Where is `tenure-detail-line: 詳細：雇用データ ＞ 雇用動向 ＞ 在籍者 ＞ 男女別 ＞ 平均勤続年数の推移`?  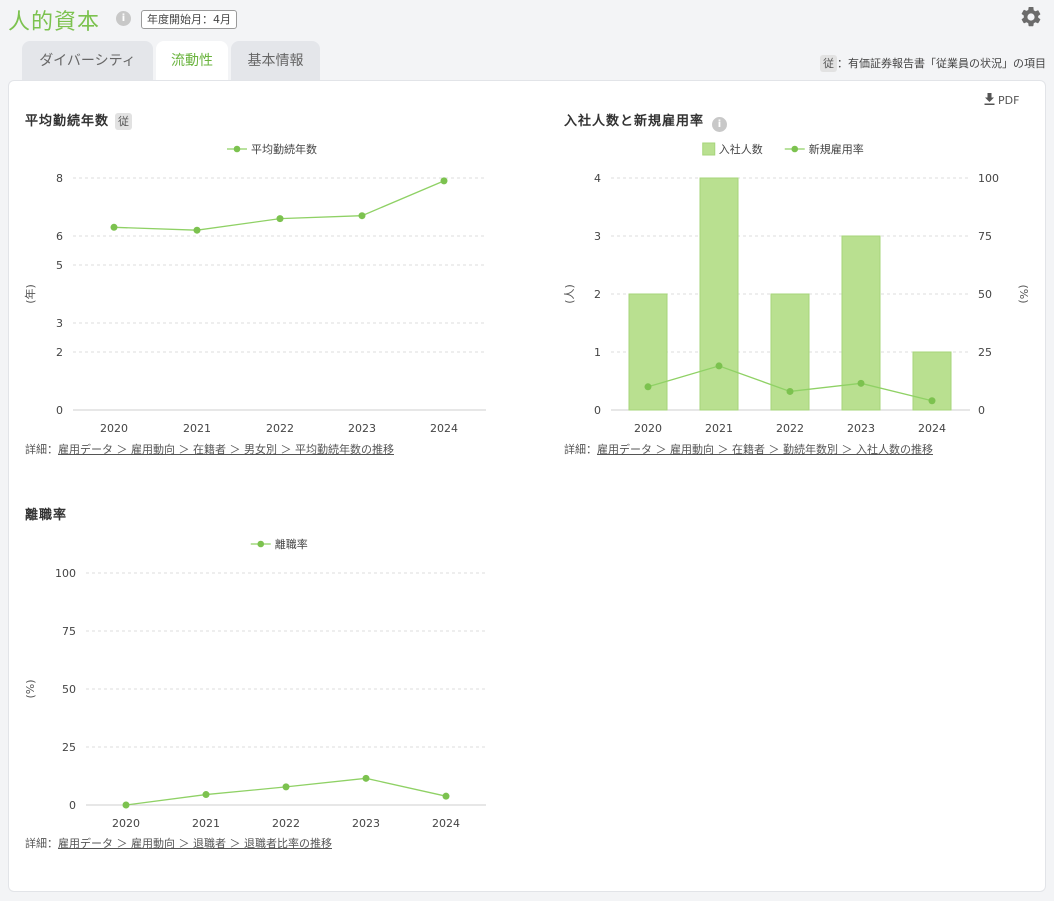 tenure-detail-line: 詳細：雇用データ ＞ 雇用動向 ＞ 在籍者 ＞ 男女別 ＞ 平均勤続年数の推移 is located at coordinates (209, 450).